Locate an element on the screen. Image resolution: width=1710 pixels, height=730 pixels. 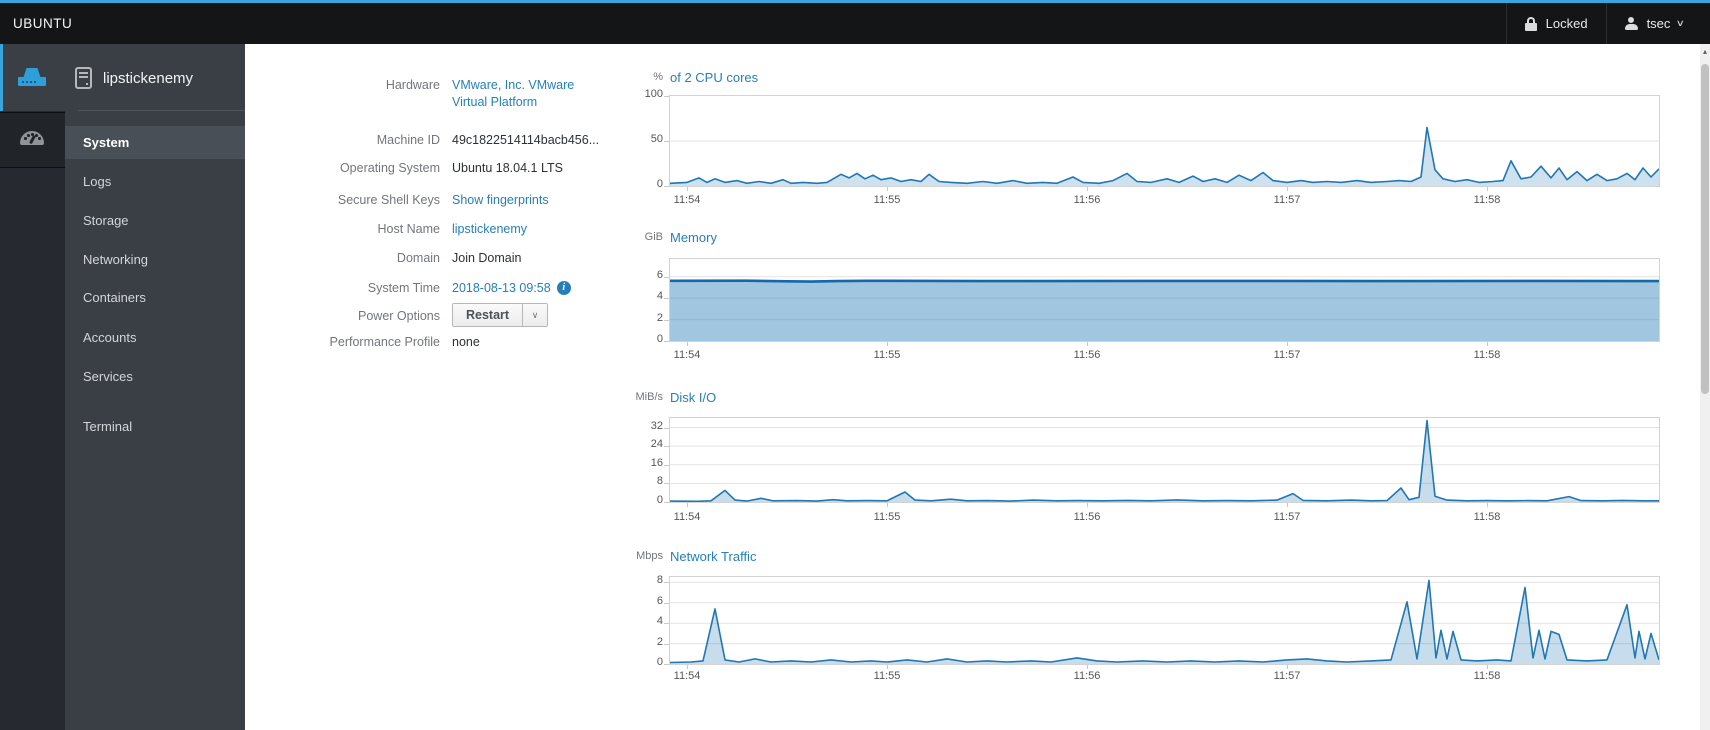
chart-plot-cpu is located at coordinates (1164, 141).